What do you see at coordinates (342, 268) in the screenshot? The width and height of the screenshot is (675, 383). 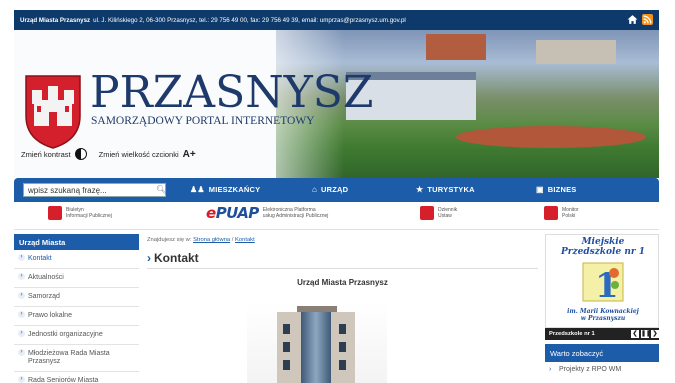 I see `divider` at bounding box center [342, 268].